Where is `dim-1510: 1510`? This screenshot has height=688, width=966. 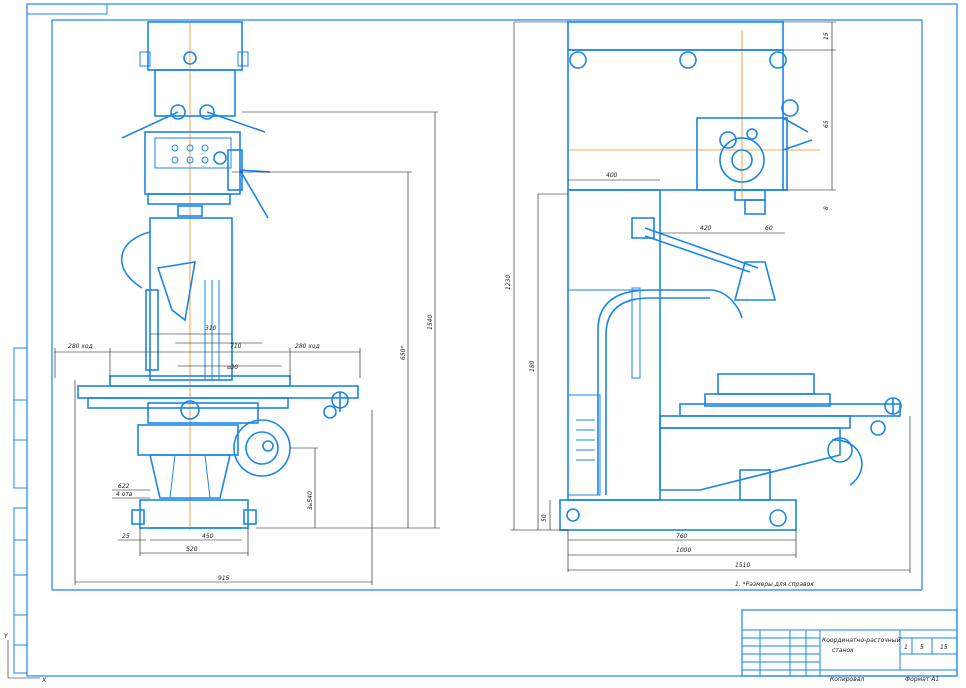
dim-1510: 1510 is located at coordinates (742, 565).